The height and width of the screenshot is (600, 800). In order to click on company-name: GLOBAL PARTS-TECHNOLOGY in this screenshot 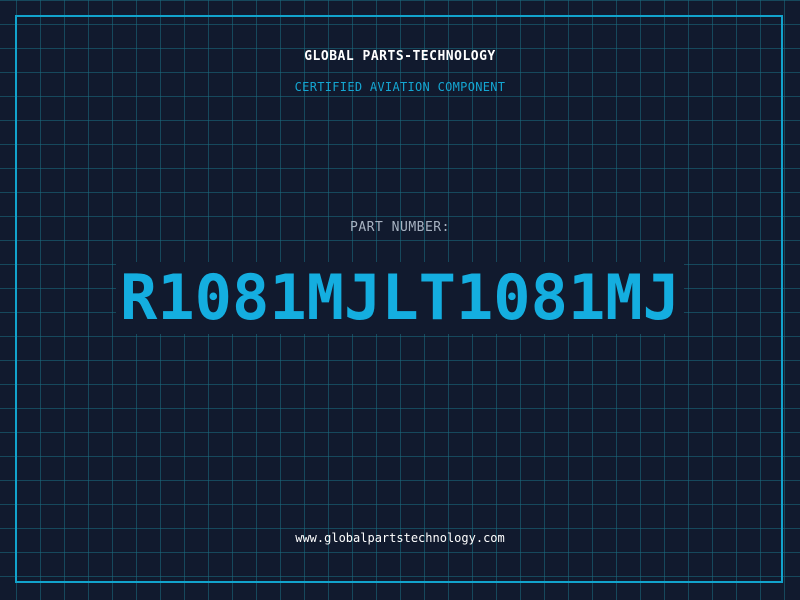, I will do `click(400, 56)`.